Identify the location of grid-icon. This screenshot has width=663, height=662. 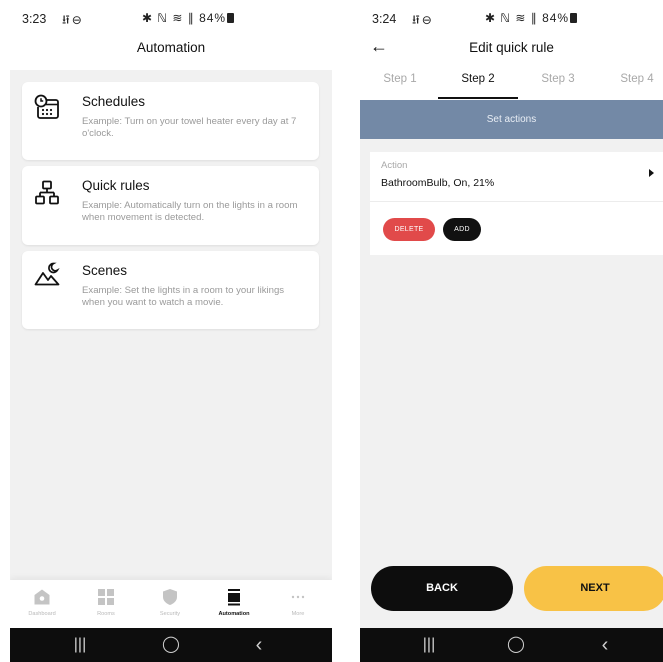
(106, 597).